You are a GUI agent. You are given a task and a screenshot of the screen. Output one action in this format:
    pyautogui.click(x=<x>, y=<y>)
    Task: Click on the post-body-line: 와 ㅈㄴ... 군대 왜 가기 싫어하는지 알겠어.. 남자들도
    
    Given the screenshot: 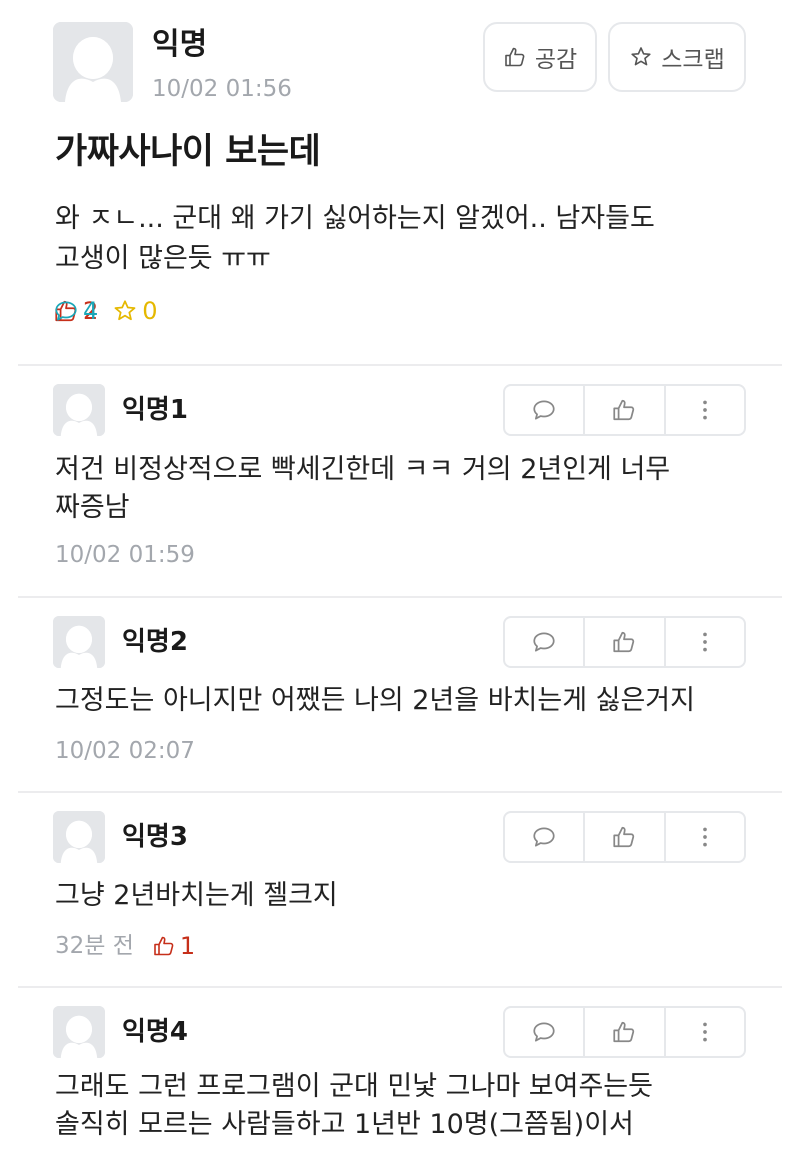 What is the action you would take?
    pyautogui.click(x=355, y=218)
    